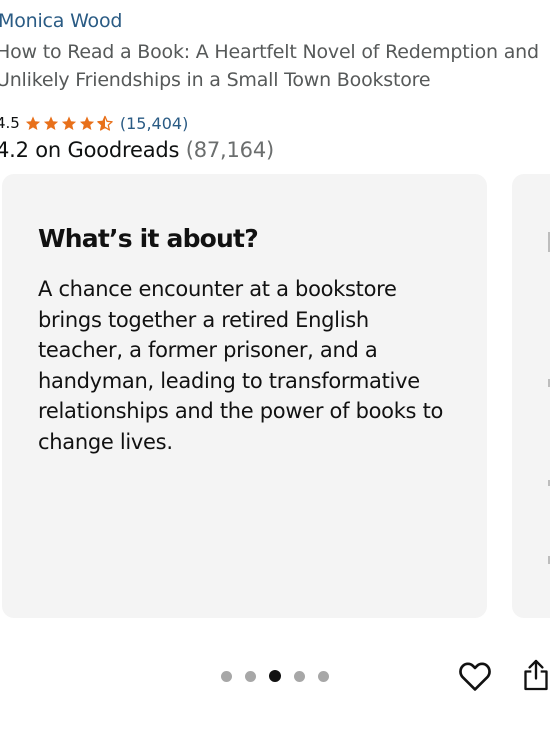 Image resolution: width=550 pixels, height=733 pixels. What do you see at coordinates (105, 123) in the screenshot?
I see `star-half-icon` at bounding box center [105, 123].